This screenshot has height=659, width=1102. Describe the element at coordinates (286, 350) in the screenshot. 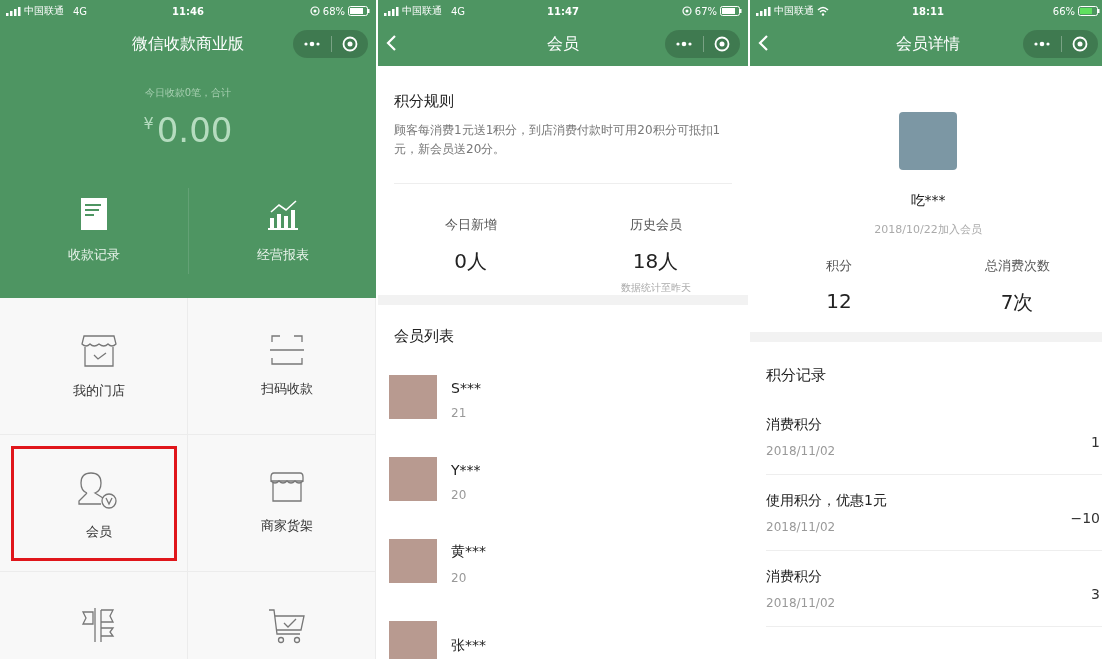

I see `scan-icon` at that location.